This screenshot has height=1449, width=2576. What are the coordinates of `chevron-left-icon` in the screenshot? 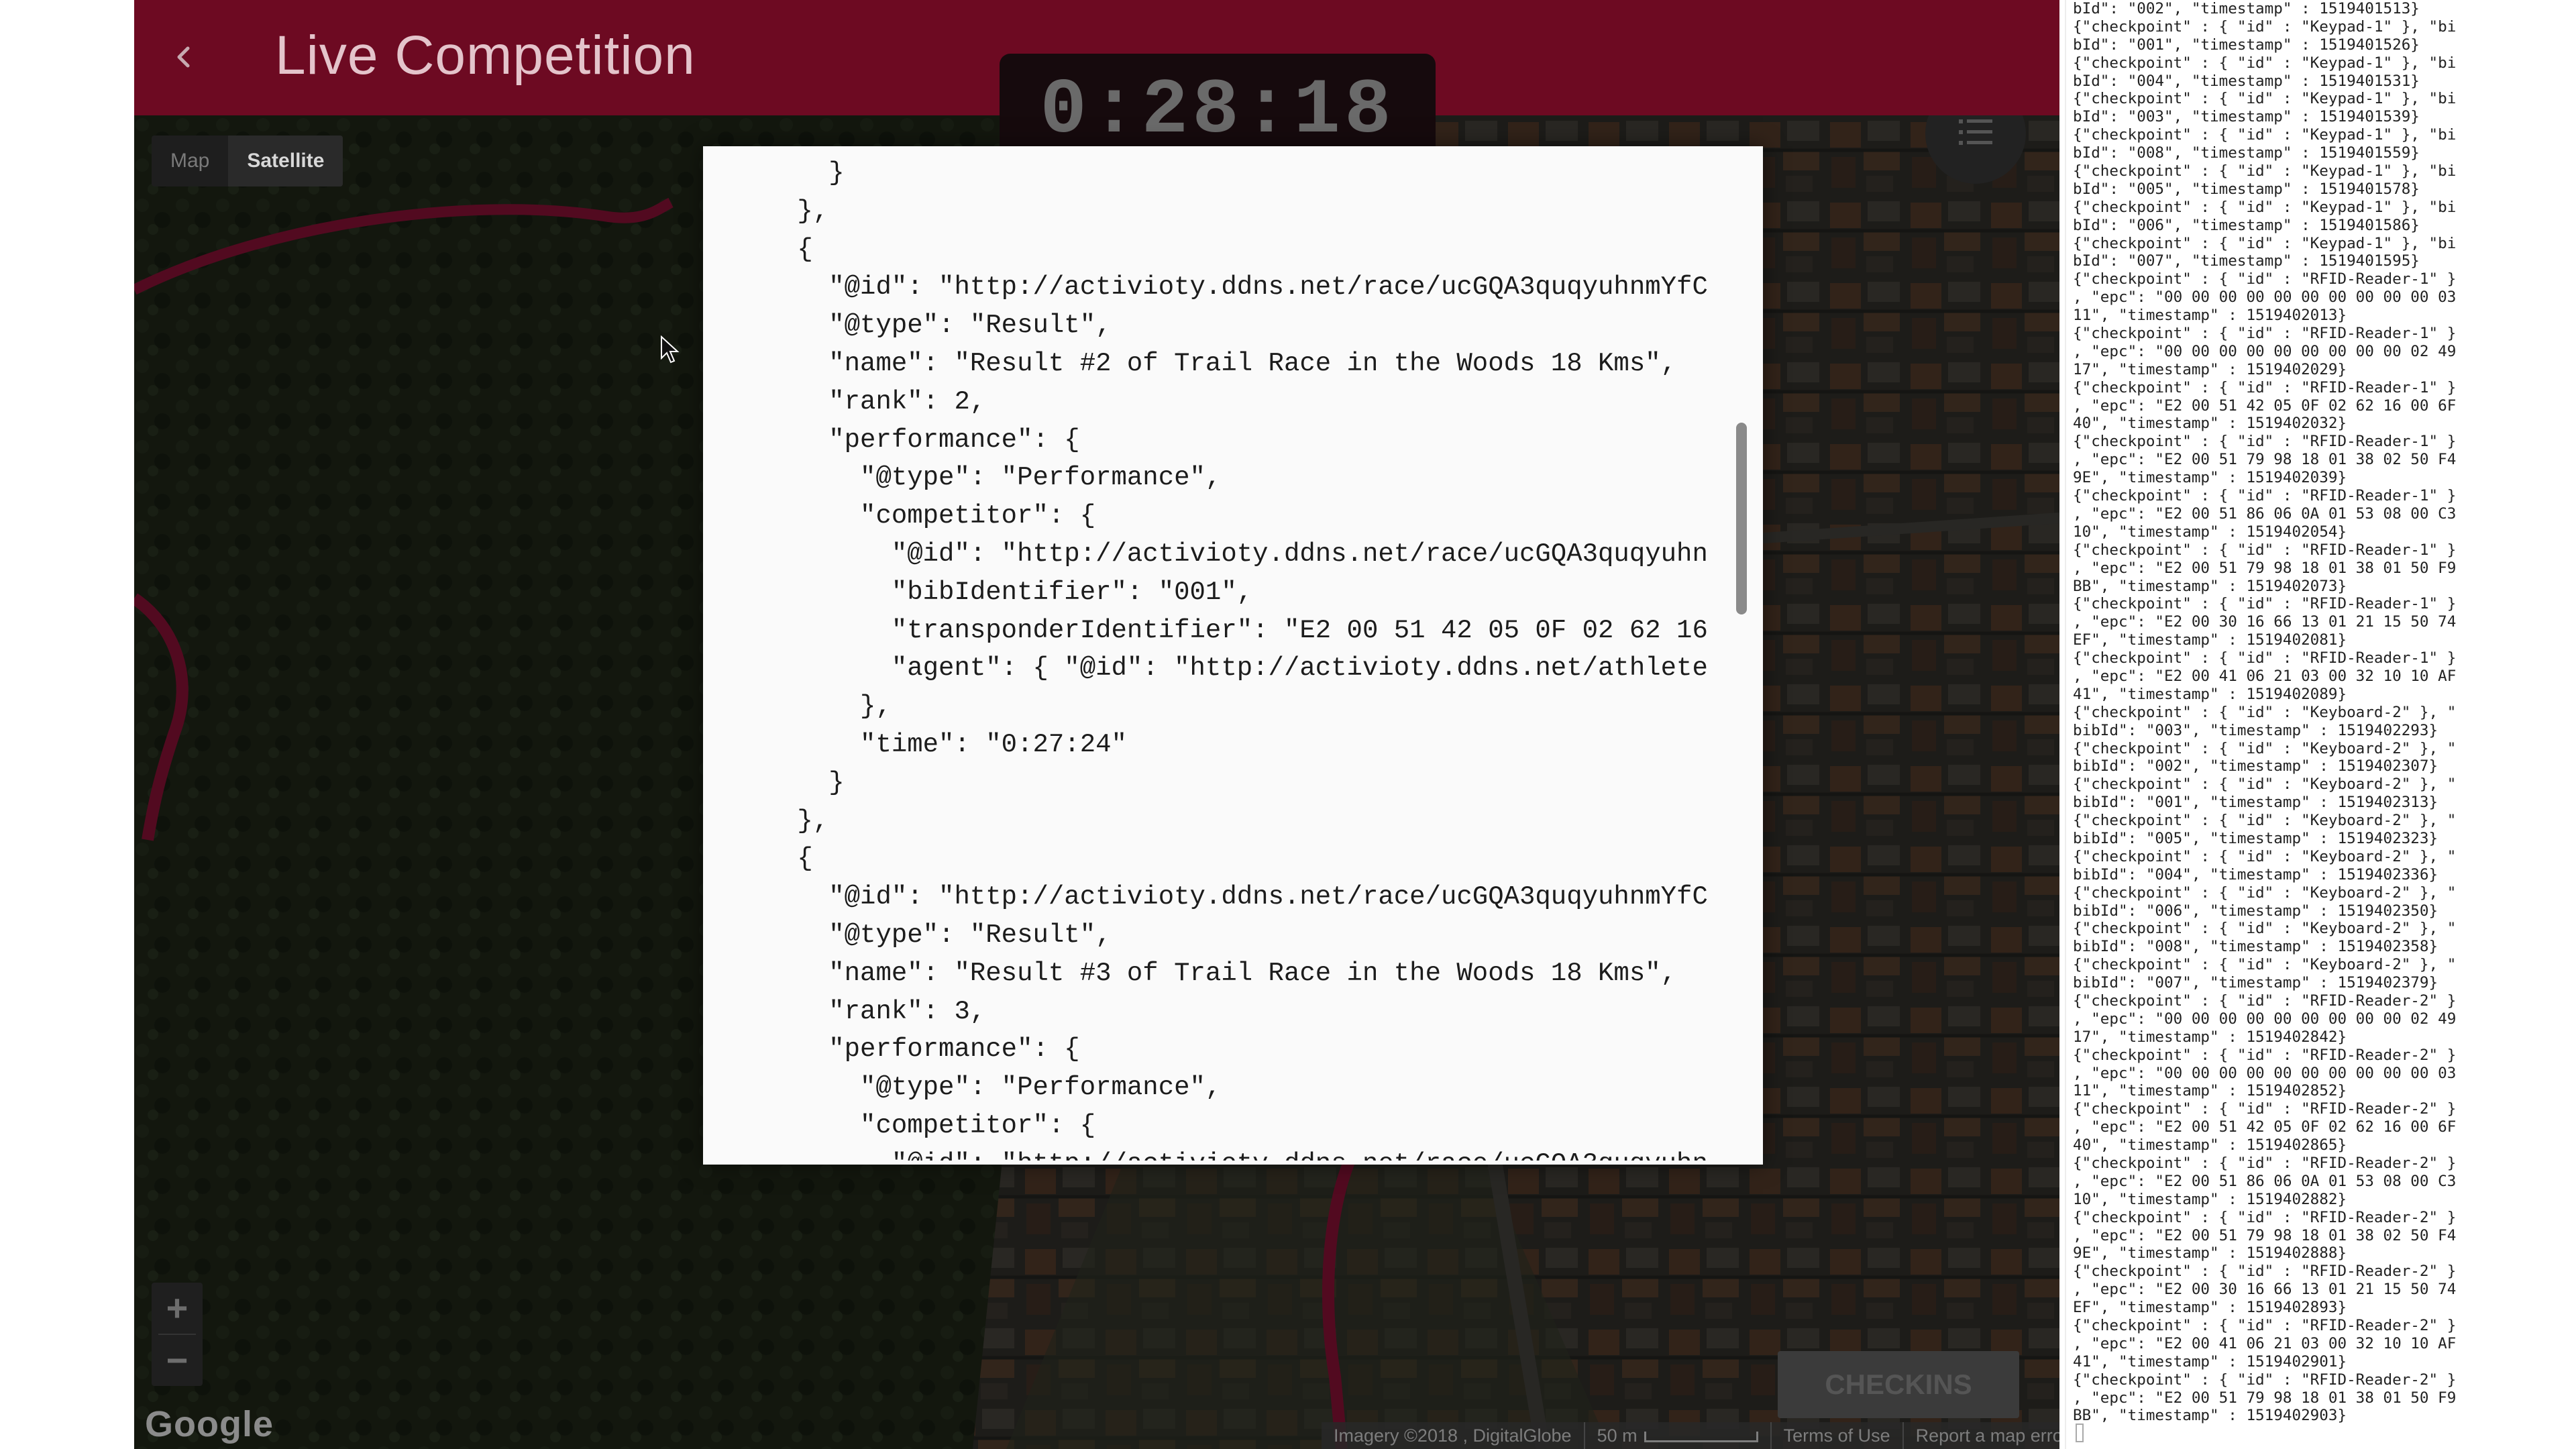 It's located at (183, 57).